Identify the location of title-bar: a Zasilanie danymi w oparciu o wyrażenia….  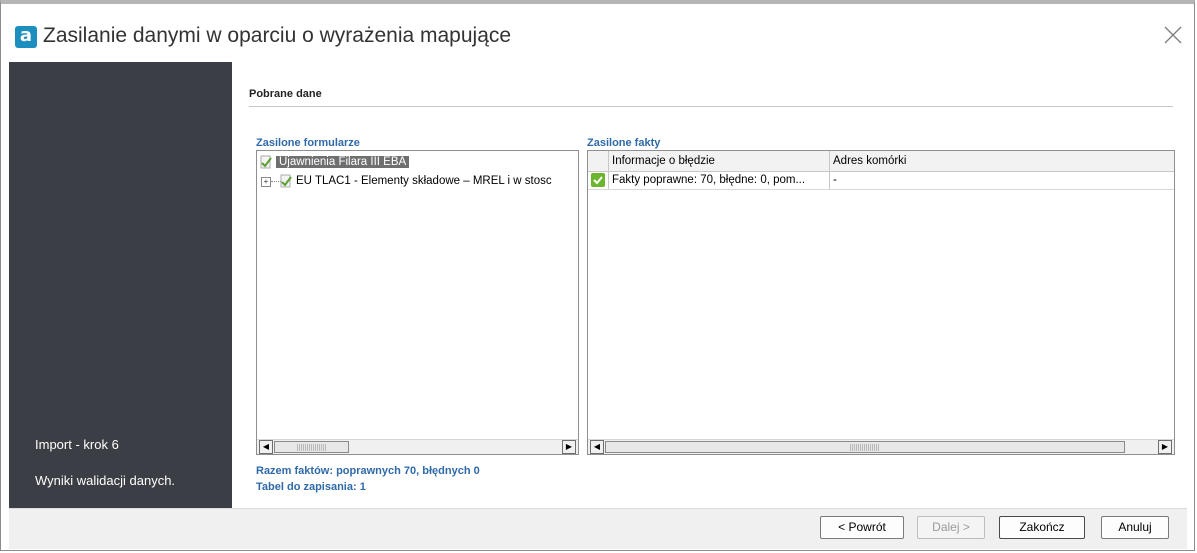
(597, 34).